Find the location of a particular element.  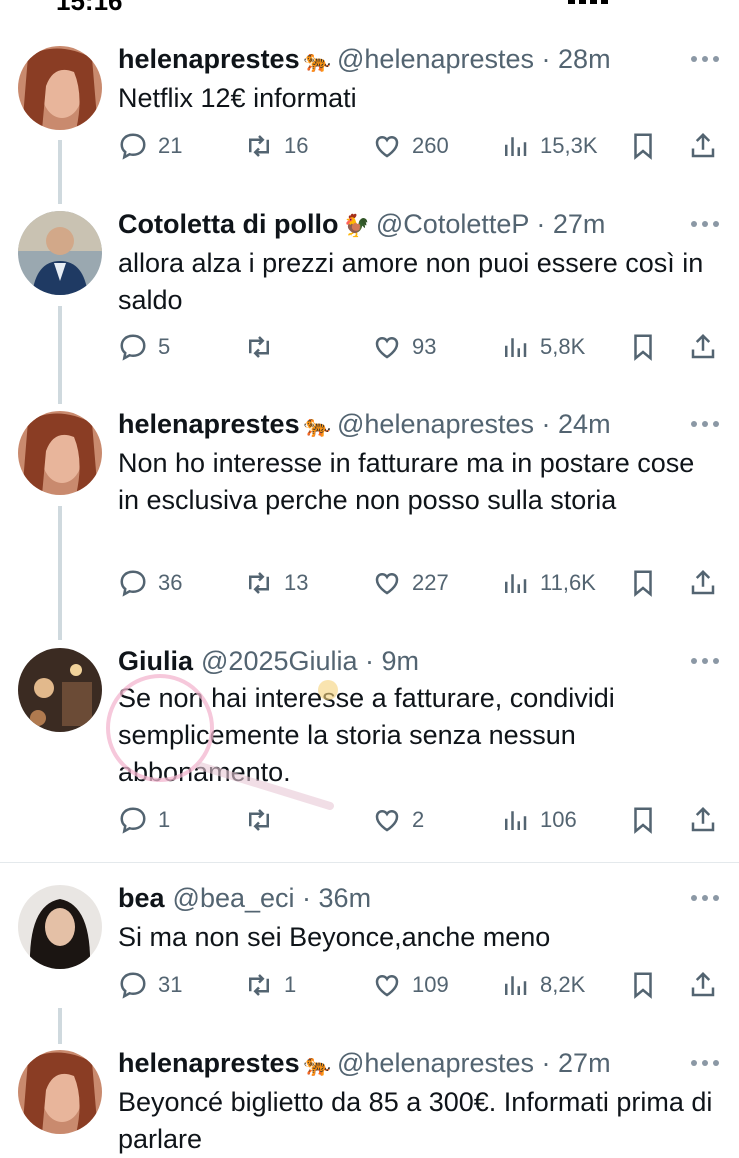

reply-button: 36 is located at coordinates (150, 583).